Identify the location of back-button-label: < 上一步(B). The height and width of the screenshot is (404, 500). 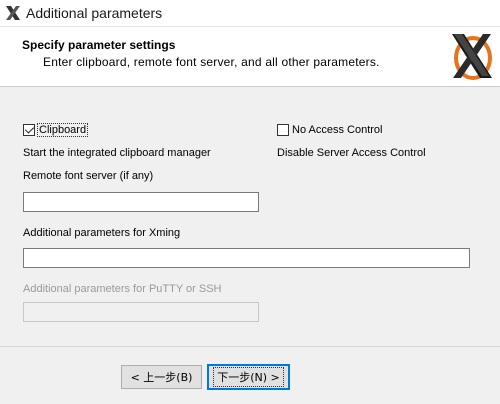
(161, 377).